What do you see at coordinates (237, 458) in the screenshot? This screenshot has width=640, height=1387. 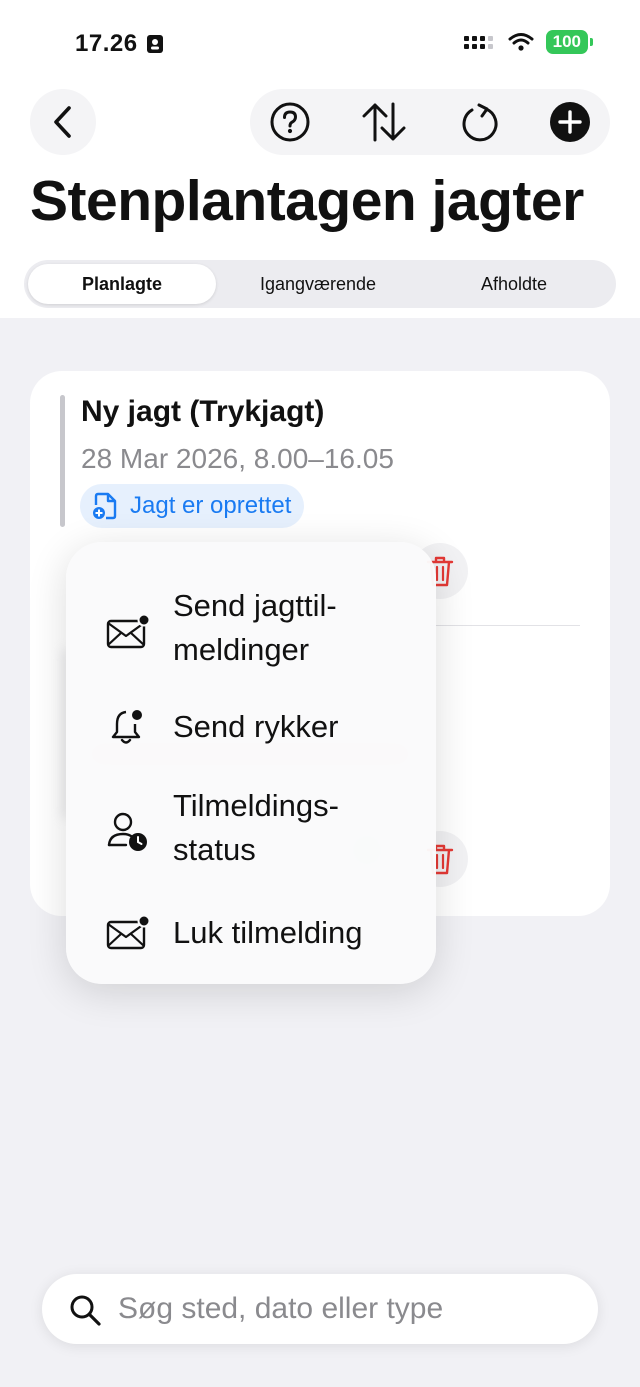 I see `event-date: 28 Mar 2026, 8.00–16.05` at bounding box center [237, 458].